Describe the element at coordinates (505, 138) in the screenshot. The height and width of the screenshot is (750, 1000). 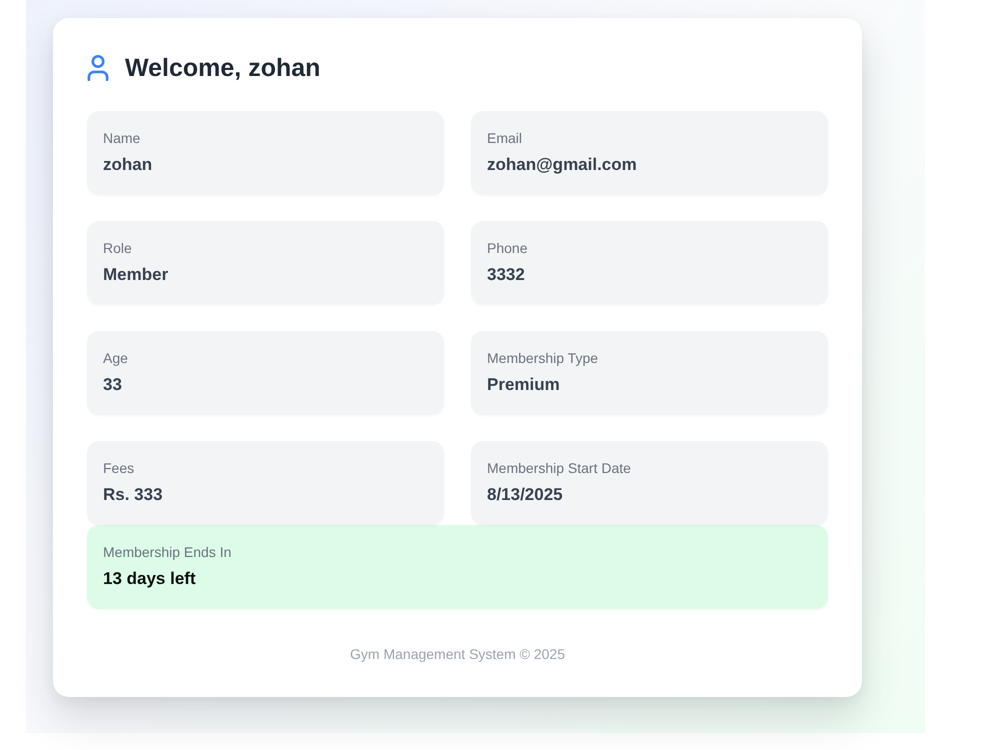
I see `field-label: Email` at that location.